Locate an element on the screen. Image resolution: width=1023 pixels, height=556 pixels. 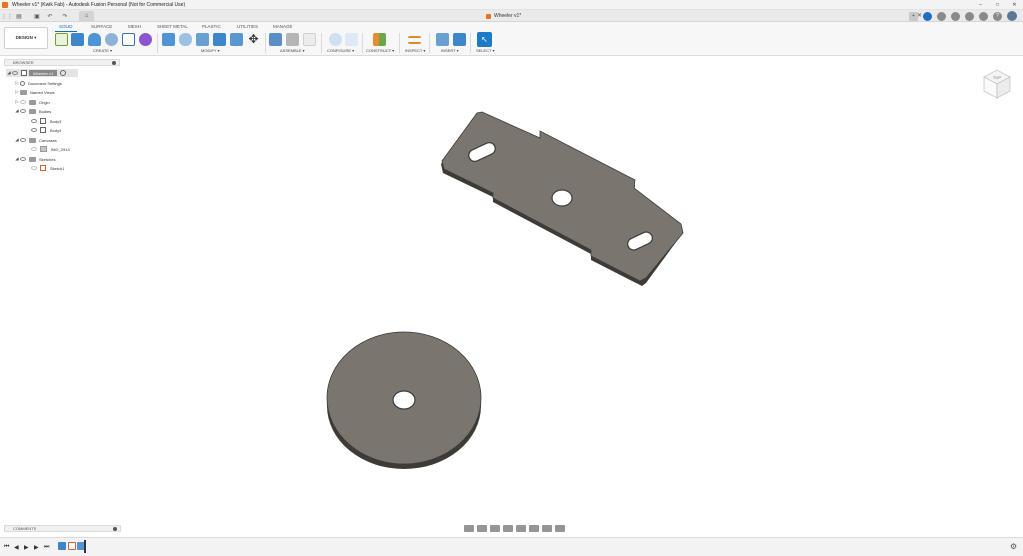
insert-canvas-icon is located at coordinates (459, 39).